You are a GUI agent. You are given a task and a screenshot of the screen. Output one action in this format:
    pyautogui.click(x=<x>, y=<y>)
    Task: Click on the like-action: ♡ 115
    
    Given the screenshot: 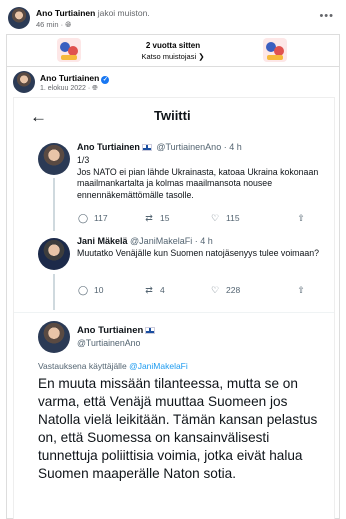 What is the action you would take?
    pyautogui.click(x=224, y=218)
    